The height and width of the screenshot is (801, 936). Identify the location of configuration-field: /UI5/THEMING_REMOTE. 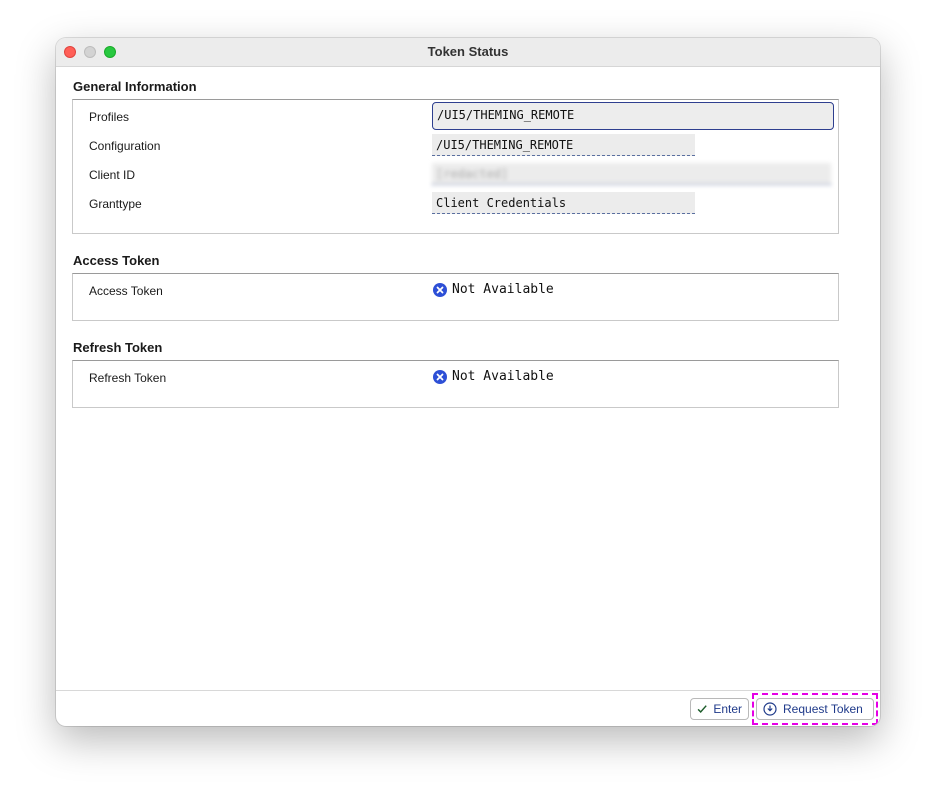
(563, 145).